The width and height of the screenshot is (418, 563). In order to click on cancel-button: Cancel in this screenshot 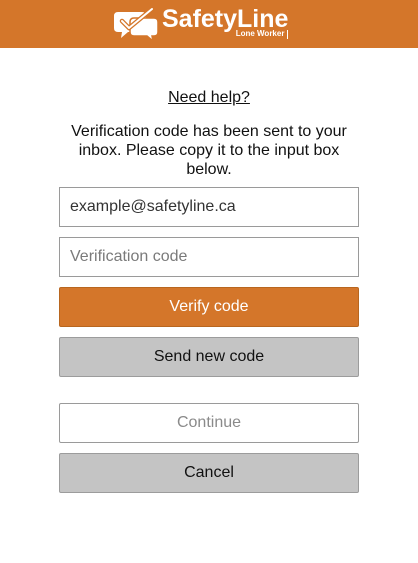, I will do `click(209, 473)`.